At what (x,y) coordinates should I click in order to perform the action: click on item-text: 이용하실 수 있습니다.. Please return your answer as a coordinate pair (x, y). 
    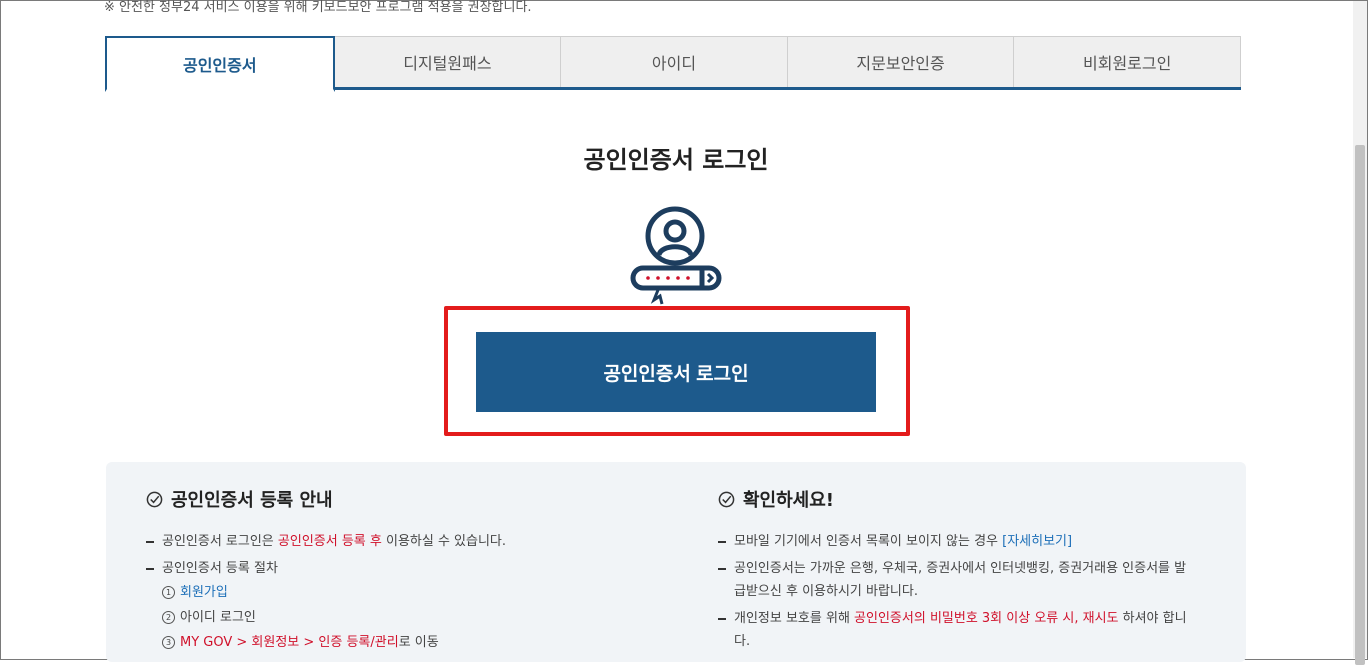
    Looking at the image, I should click on (444, 541).